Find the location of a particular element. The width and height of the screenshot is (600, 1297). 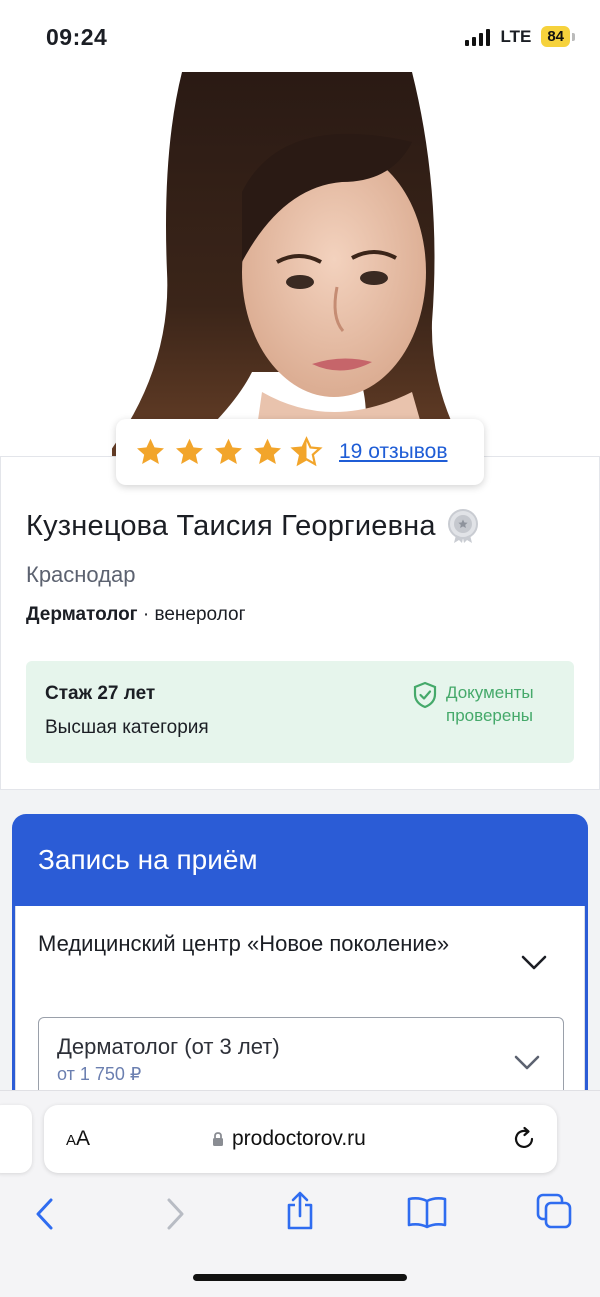

url-text: prodoctorov.ru is located at coordinates (299, 1138).